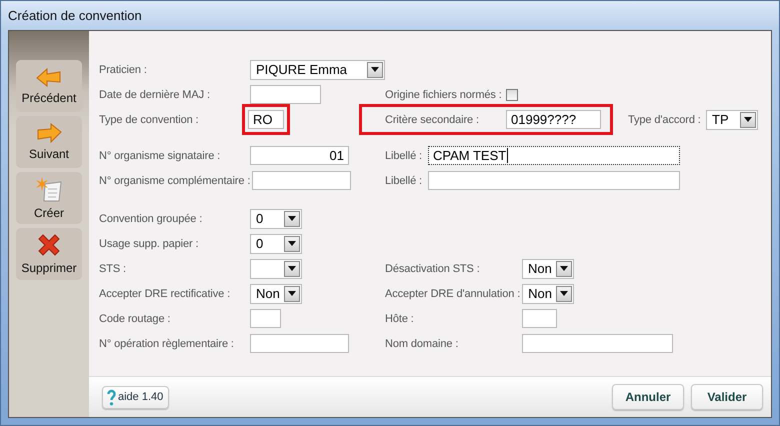 The image size is (780, 426). Describe the element at coordinates (111, 397) in the screenshot. I see `question-mark-icon` at that location.